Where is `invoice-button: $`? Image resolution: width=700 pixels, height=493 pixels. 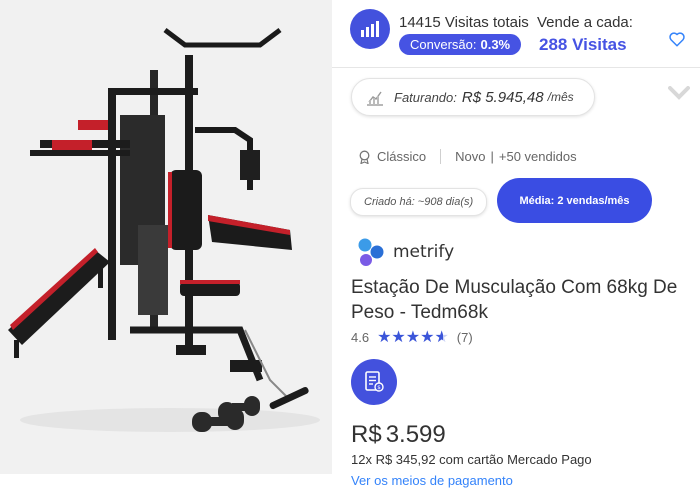
invoice-button: $ is located at coordinates (374, 382).